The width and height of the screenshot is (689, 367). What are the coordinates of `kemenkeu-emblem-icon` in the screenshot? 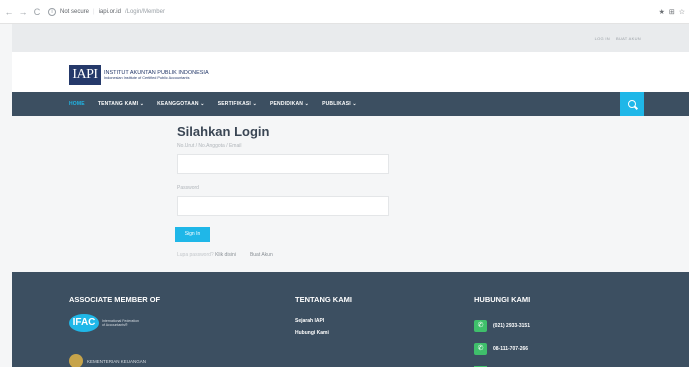 It's located at (76, 360).